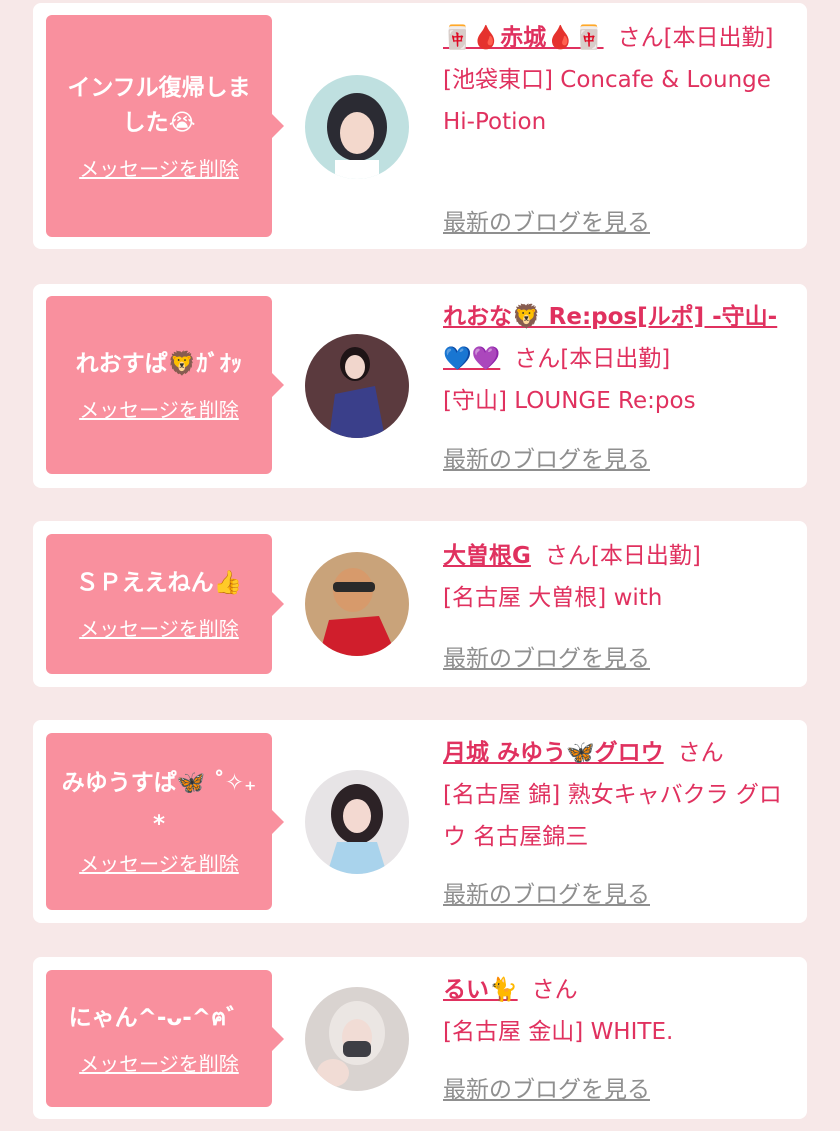 The image size is (840, 1131). I want to click on cast-info: 大曽根G さん[本日出勤] [名古屋 大曽根] with, so click(618, 577).